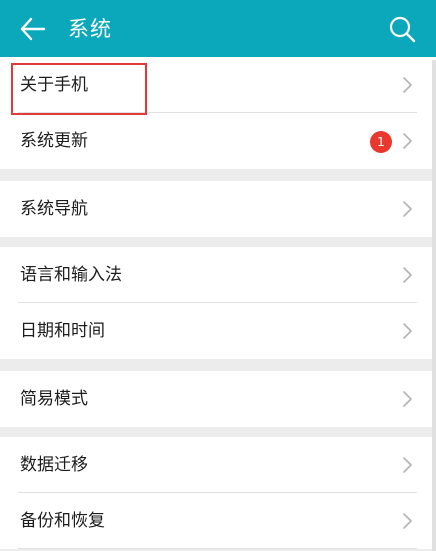 This screenshot has height=551, width=436. Describe the element at coordinates (217, 548) in the screenshot. I see `divider` at that location.